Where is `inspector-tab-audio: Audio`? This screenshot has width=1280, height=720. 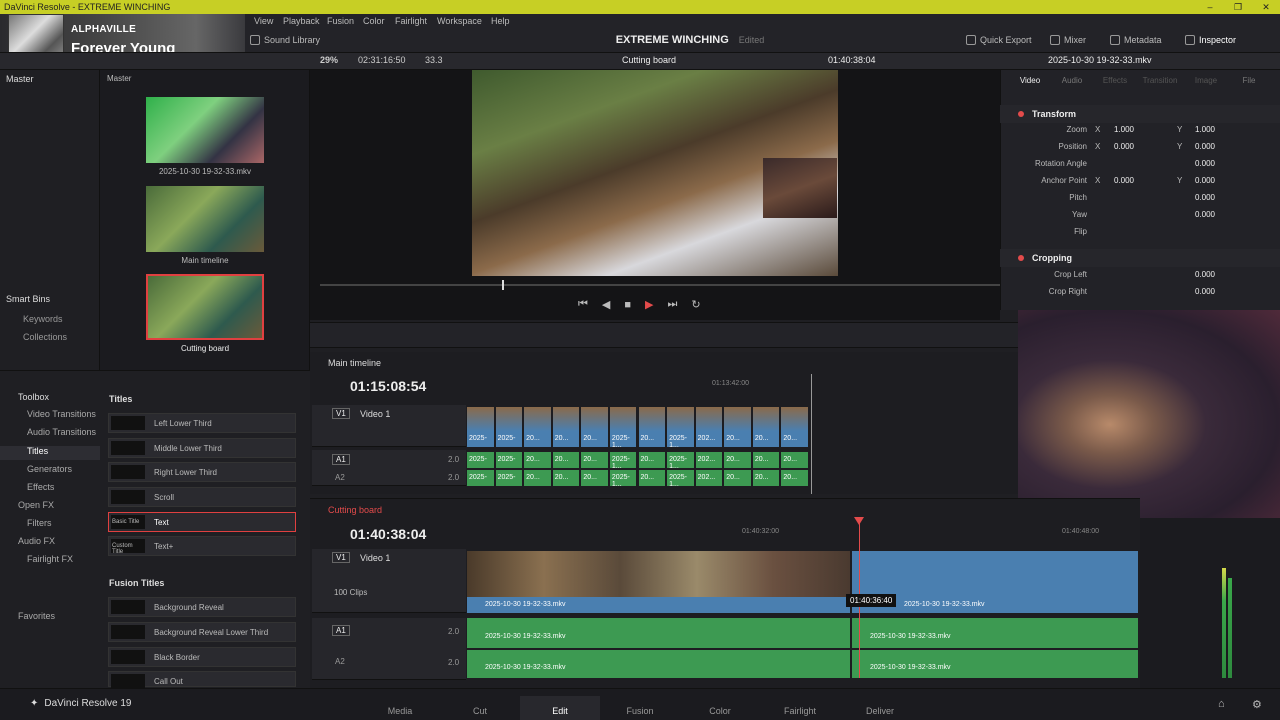 inspector-tab-audio: Audio is located at coordinates (1072, 80).